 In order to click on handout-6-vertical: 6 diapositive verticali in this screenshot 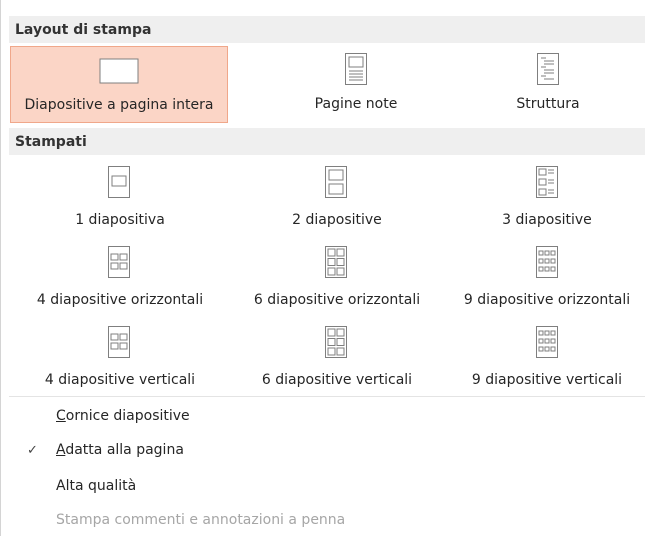, I will do `click(337, 357)`.